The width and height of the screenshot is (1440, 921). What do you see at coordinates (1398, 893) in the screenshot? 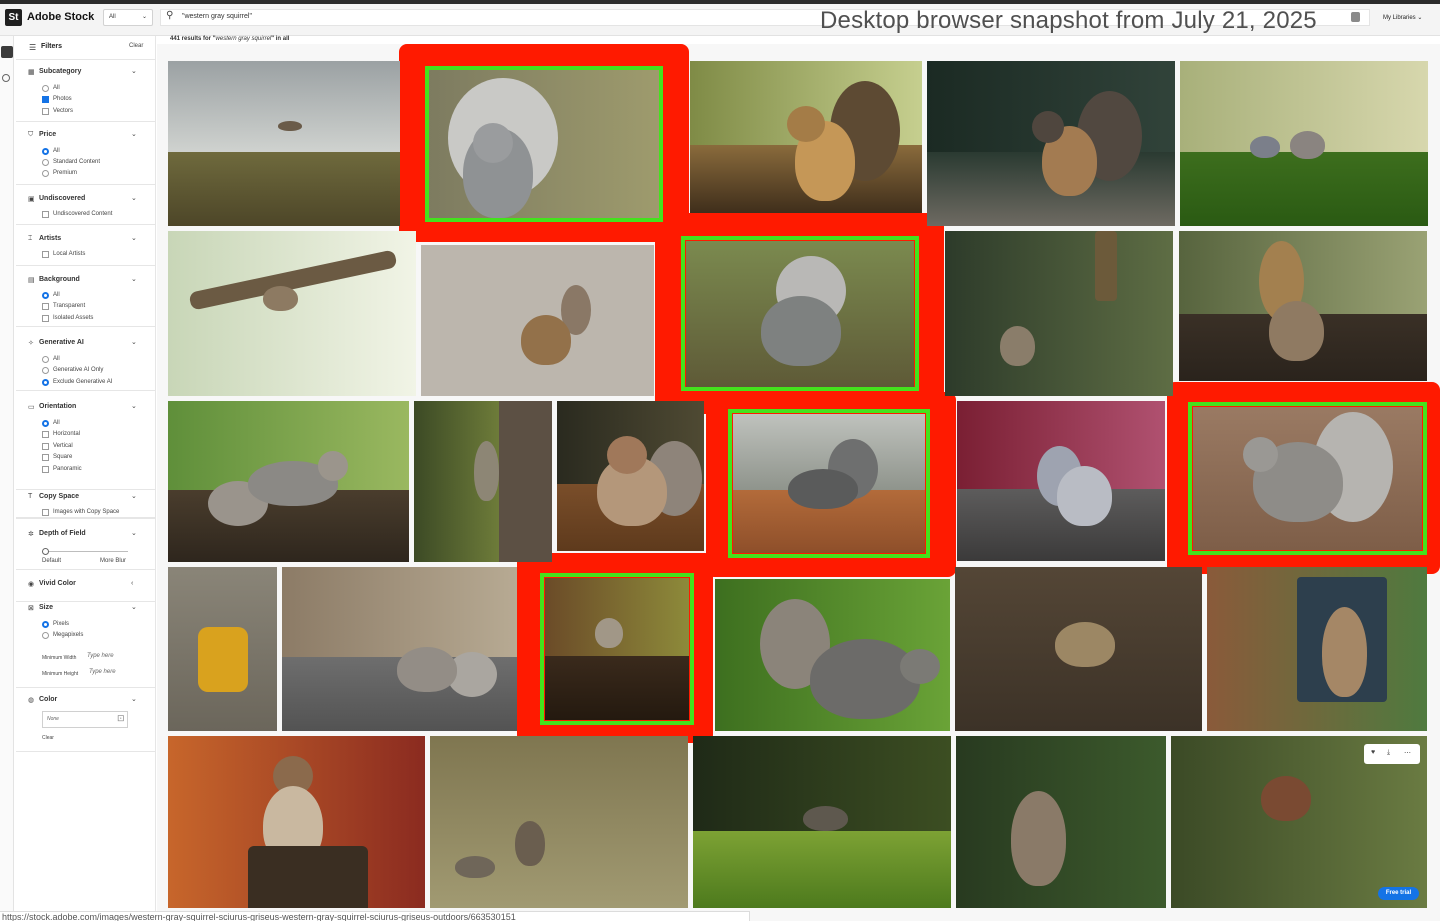
I see `free-trial-button: Free trial` at bounding box center [1398, 893].